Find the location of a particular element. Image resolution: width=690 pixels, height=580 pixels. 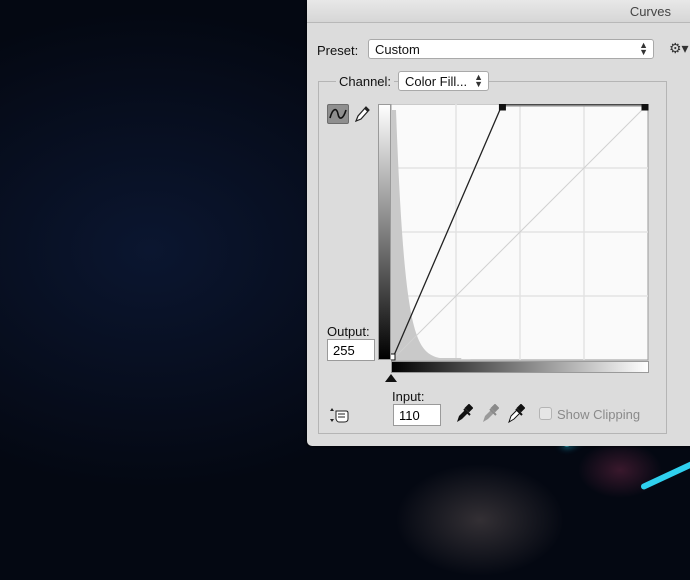

panel-title-bar: Curves is located at coordinates (498, 11).